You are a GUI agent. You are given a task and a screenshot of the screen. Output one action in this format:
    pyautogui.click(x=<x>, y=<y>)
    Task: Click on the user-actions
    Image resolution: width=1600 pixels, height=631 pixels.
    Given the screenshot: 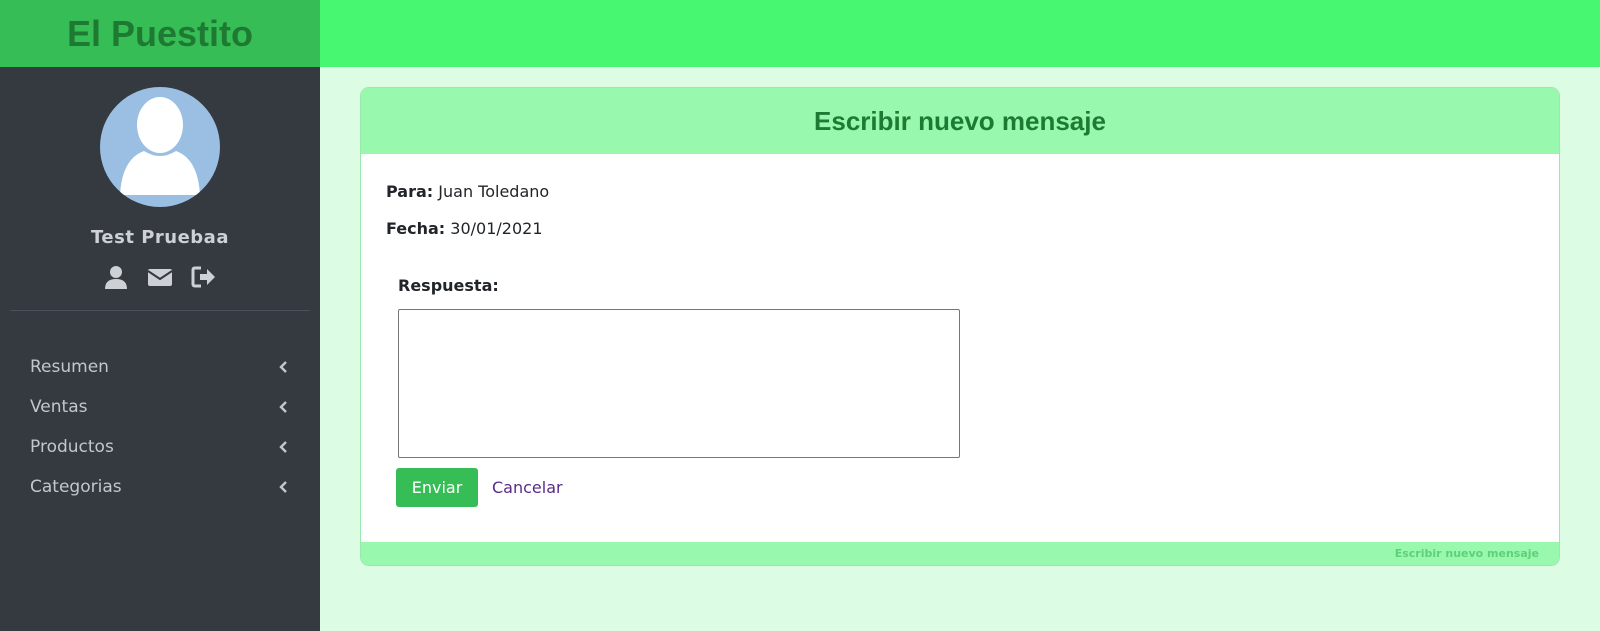 What is the action you would take?
    pyautogui.click(x=160, y=277)
    